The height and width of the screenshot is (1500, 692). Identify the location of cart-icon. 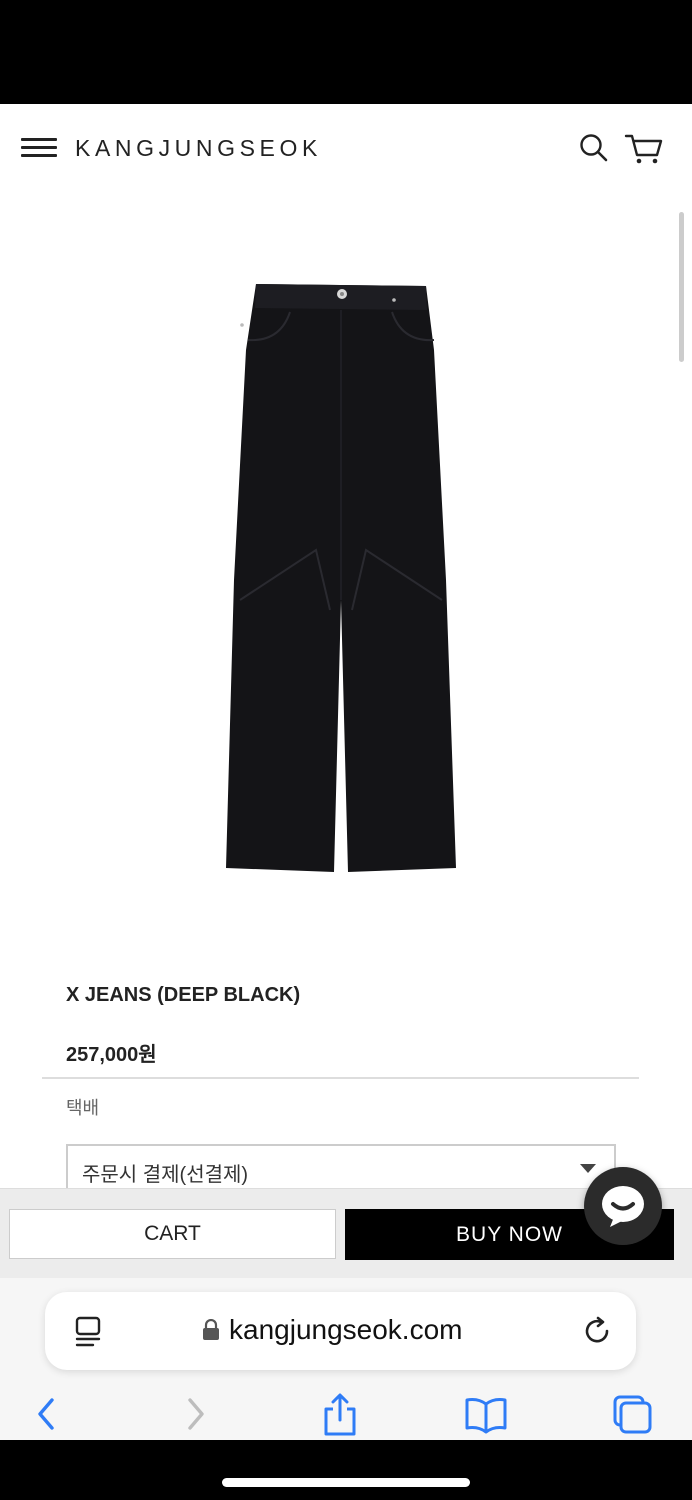
(644, 149).